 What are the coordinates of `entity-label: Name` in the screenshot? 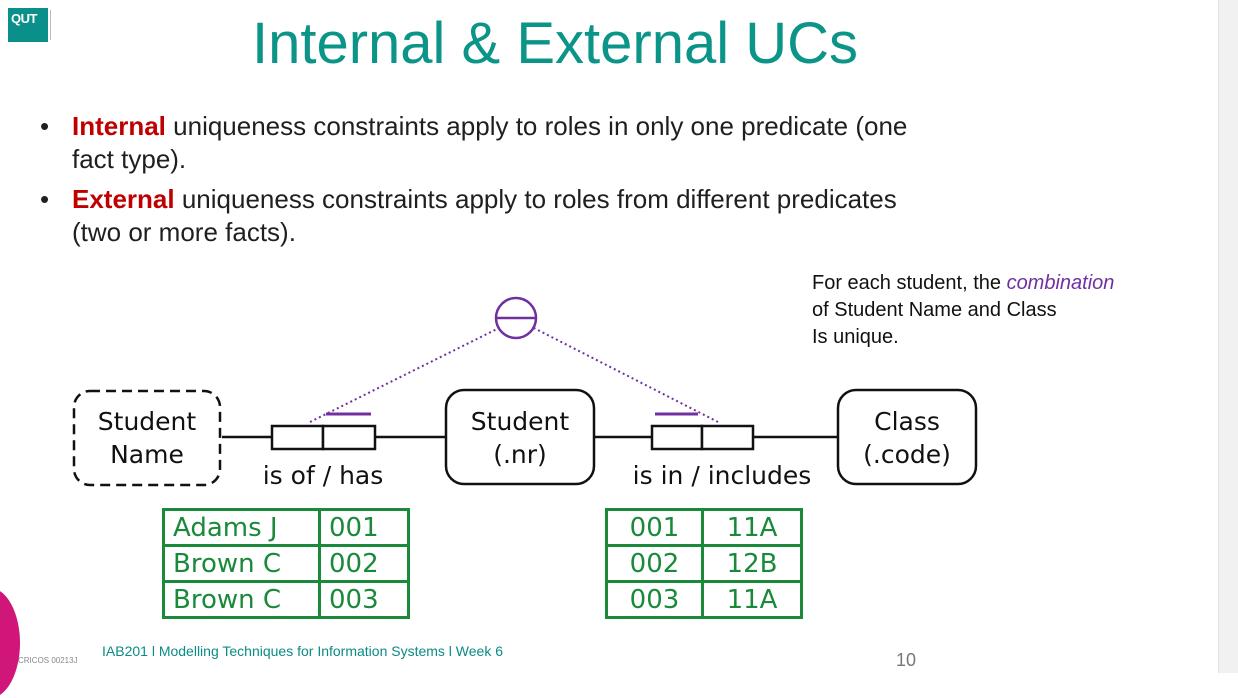 It's located at (147, 454).